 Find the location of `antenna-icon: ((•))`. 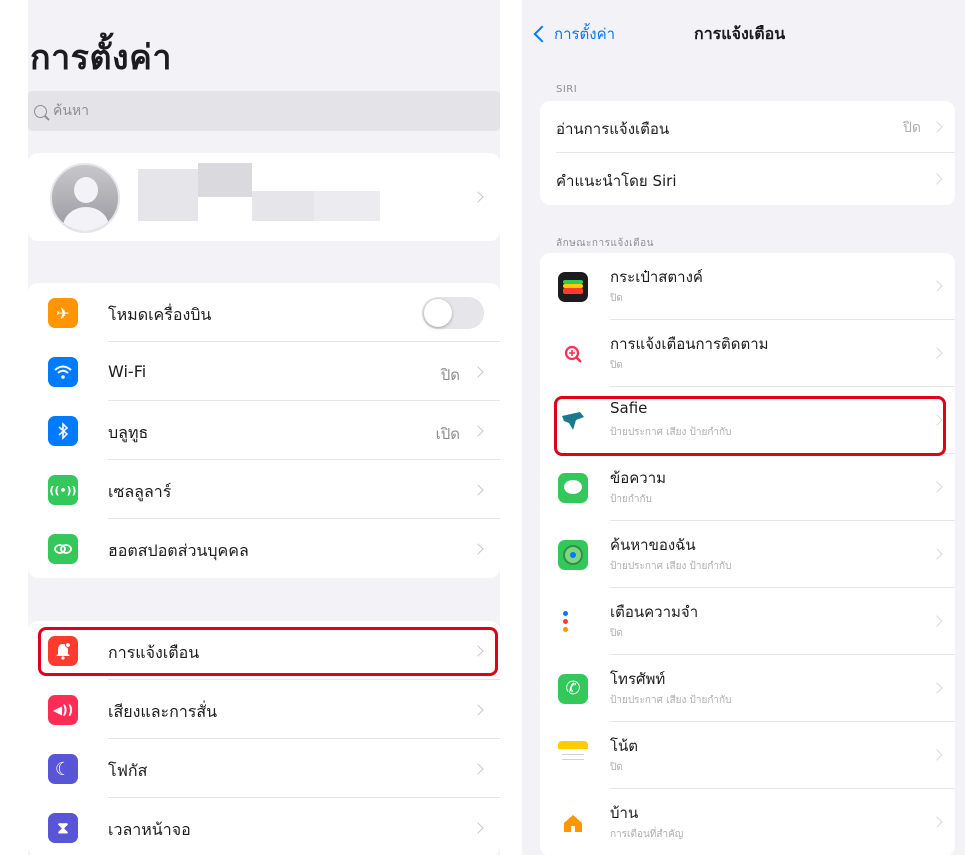

antenna-icon: ((•)) is located at coordinates (63, 490).